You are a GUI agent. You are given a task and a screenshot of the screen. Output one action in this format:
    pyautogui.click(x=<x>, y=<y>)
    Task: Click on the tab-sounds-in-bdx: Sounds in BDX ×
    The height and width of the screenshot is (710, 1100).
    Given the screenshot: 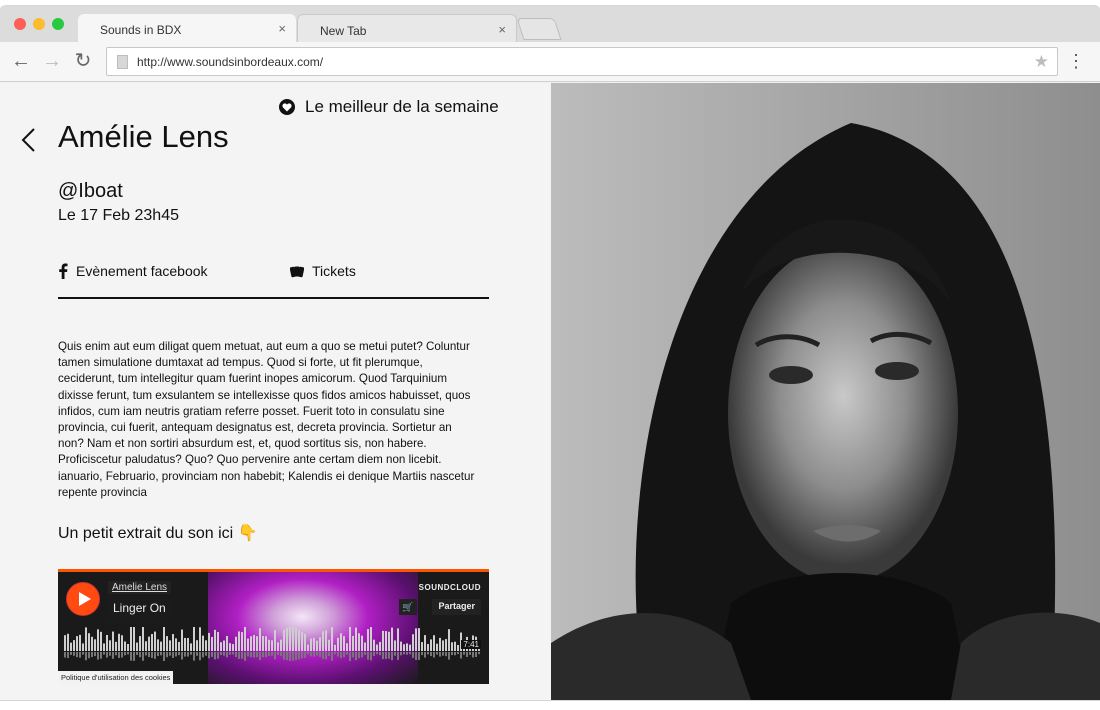 What is the action you would take?
    pyautogui.click(x=187, y=28)
    